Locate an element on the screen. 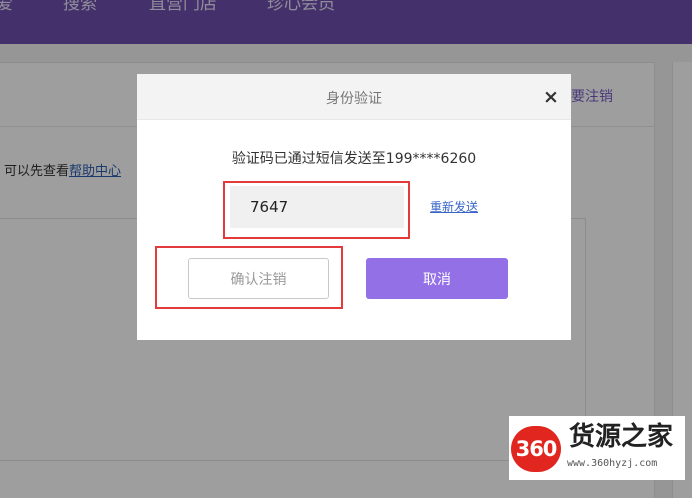 This screenshot has width=692, height=498. watermark-title: 货源之家 is located at coordinates (621, 437).